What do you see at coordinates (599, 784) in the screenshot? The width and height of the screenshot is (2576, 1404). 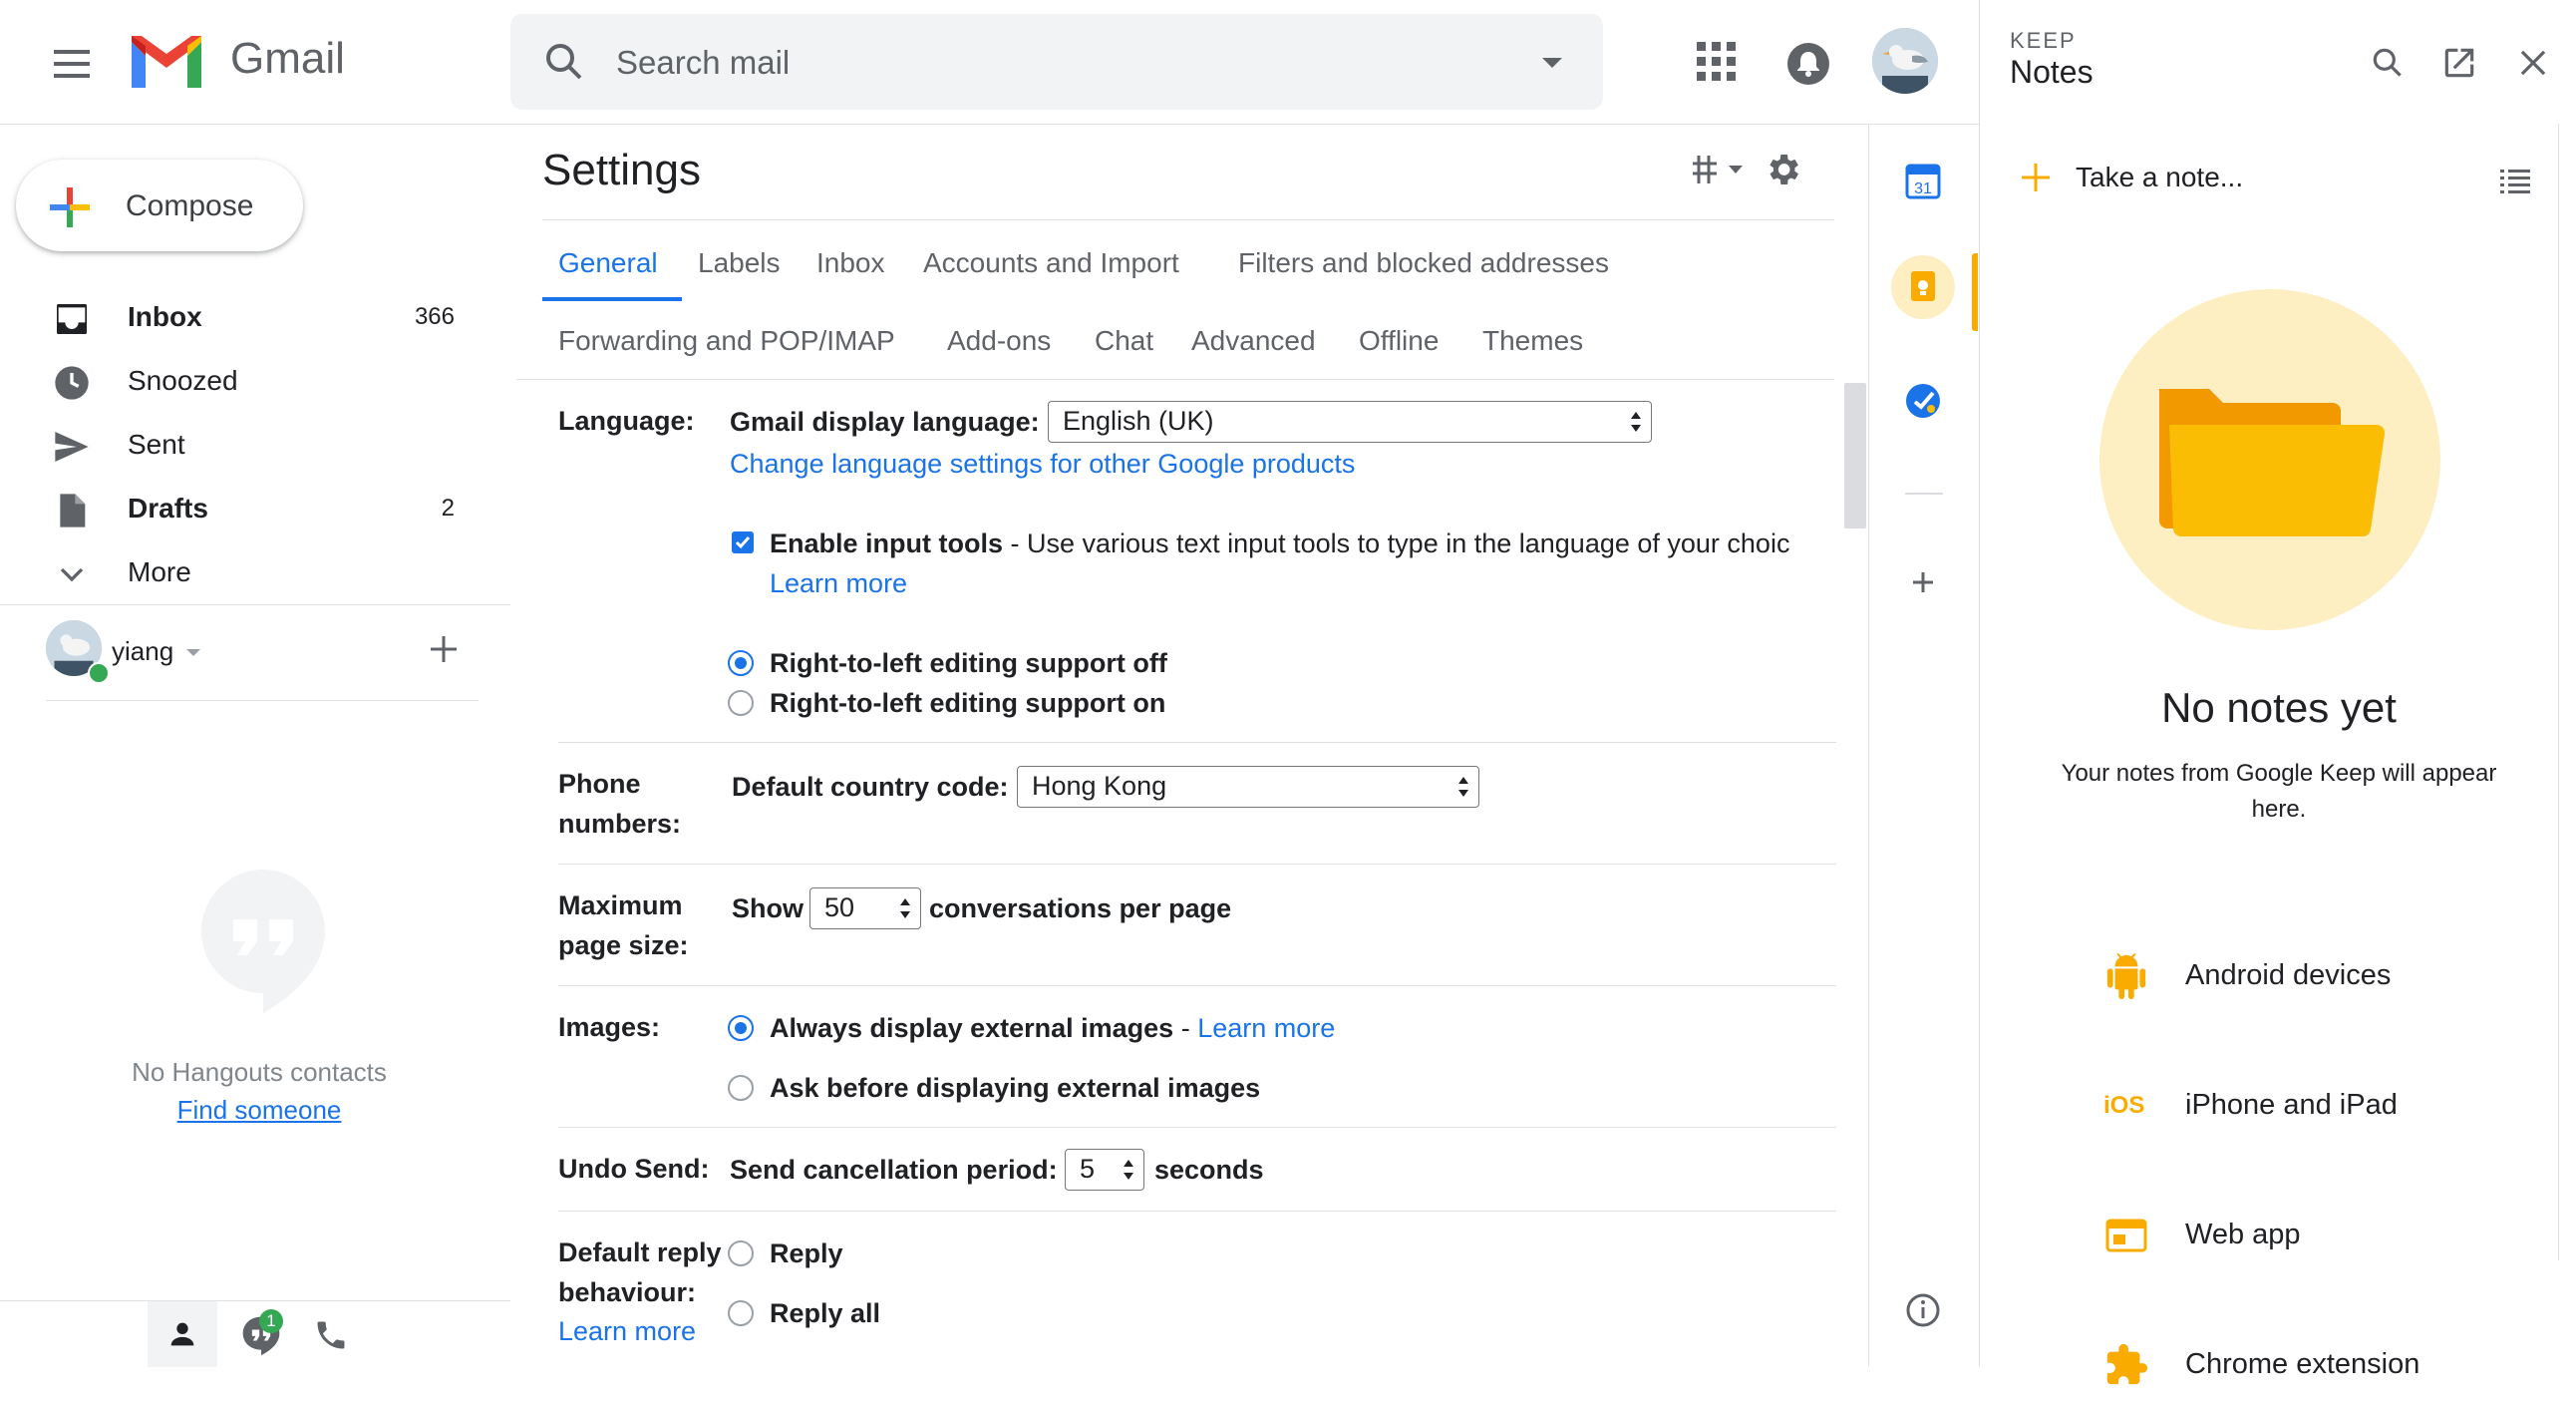 I see `phone-label-line1: Phone` at bounding box center [599, 784].